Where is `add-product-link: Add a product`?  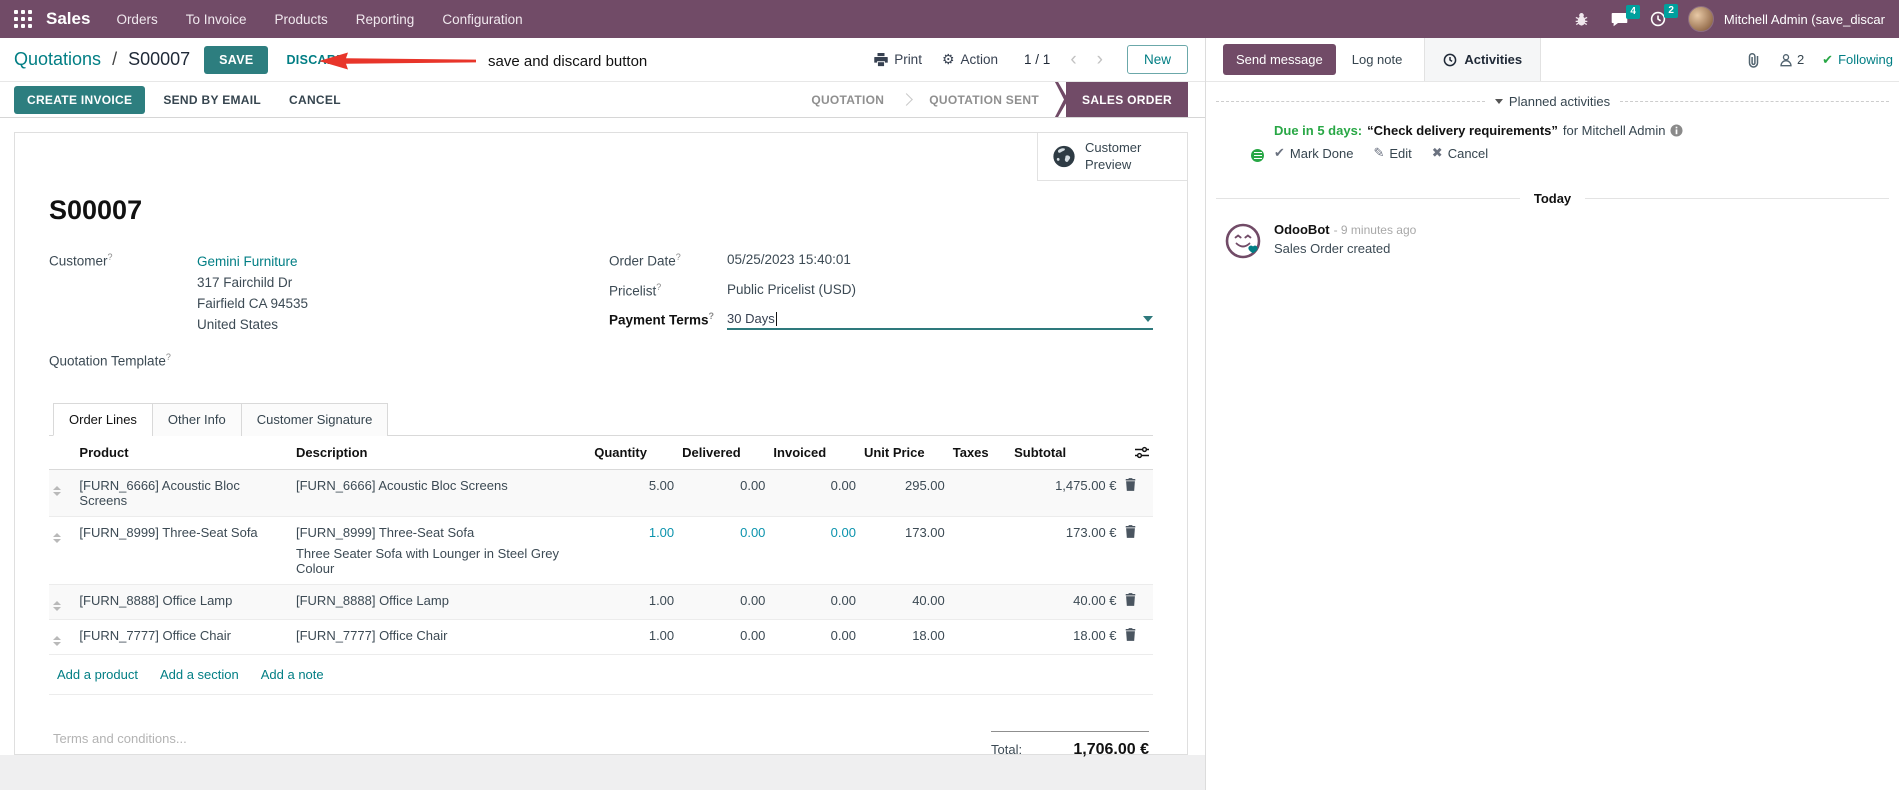 add-product-link: Add a product is located at coordinates (97, 674).